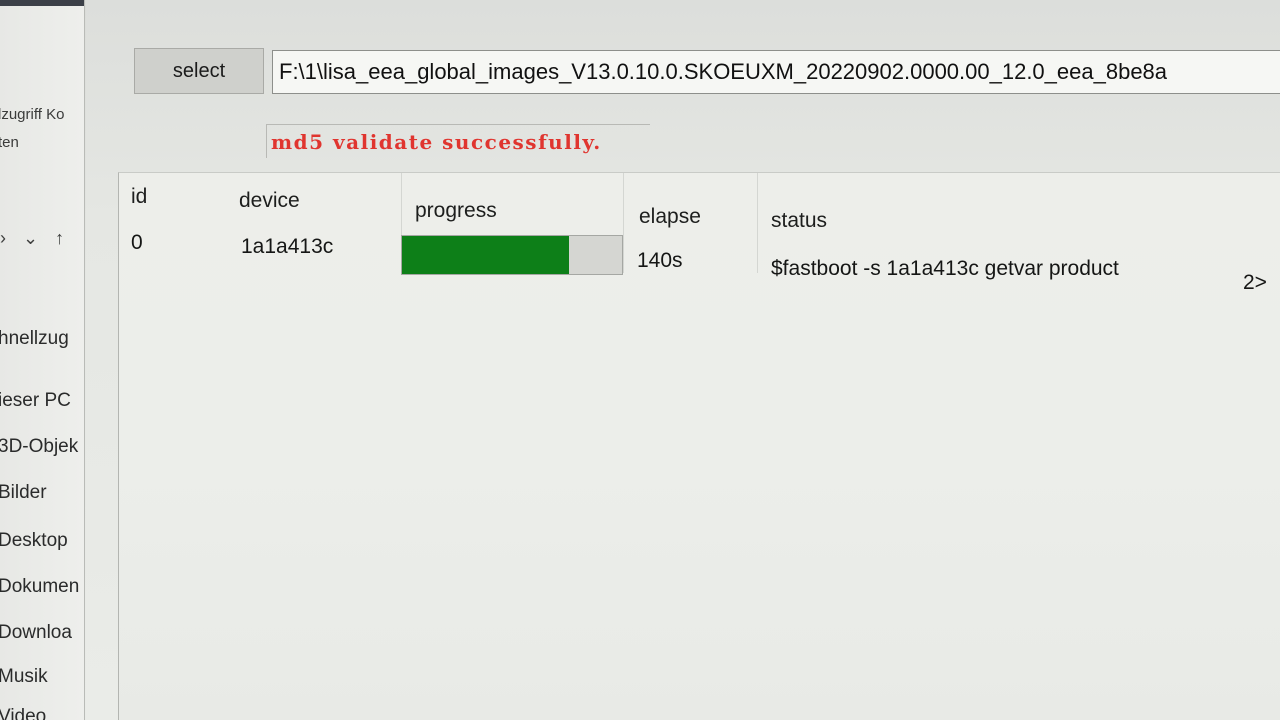  What do you see at coordinates (699, 202) in the screenshot?
I see `table-header: id device progress elapse status` at bounding box center [699, 202].